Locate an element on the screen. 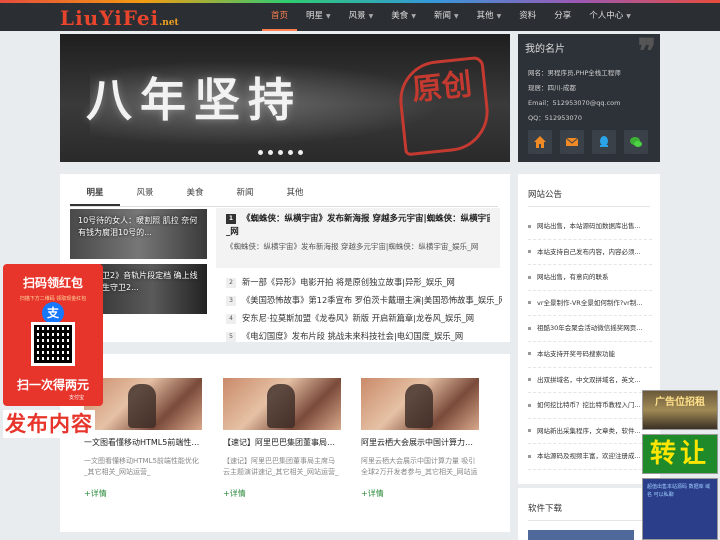 The height and width of the screenshot is (540, 720). nav-item-stars: 明星 ▼ is located at coordinates (318, 17).